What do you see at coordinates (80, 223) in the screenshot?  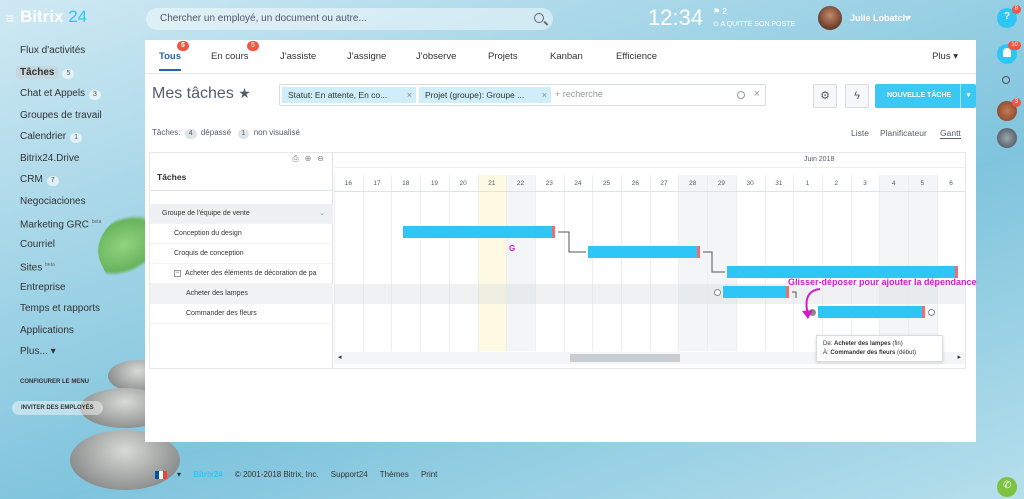 I see `sidebar-item-marketing: Marketing GRC beta` at bounding box center [80, 223].